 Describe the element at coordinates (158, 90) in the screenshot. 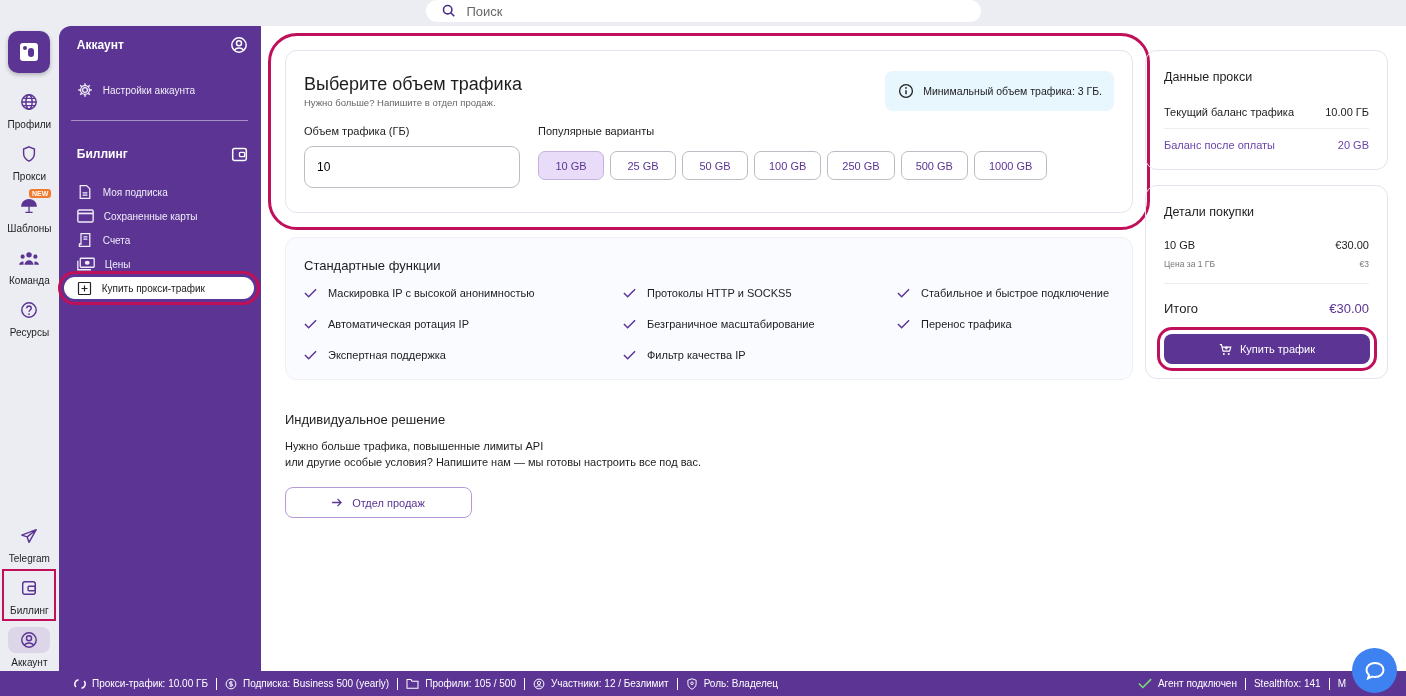

I see `sidebar-item: Настройки аккаунта` at that location.